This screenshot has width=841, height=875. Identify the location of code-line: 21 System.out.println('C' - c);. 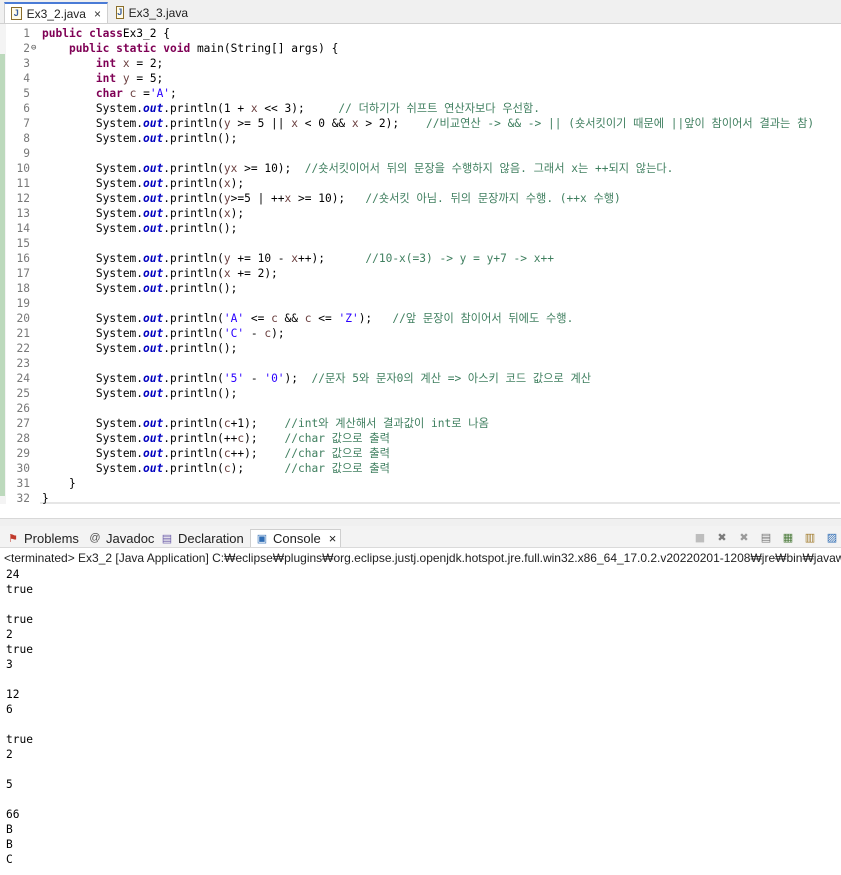
(420, 333).